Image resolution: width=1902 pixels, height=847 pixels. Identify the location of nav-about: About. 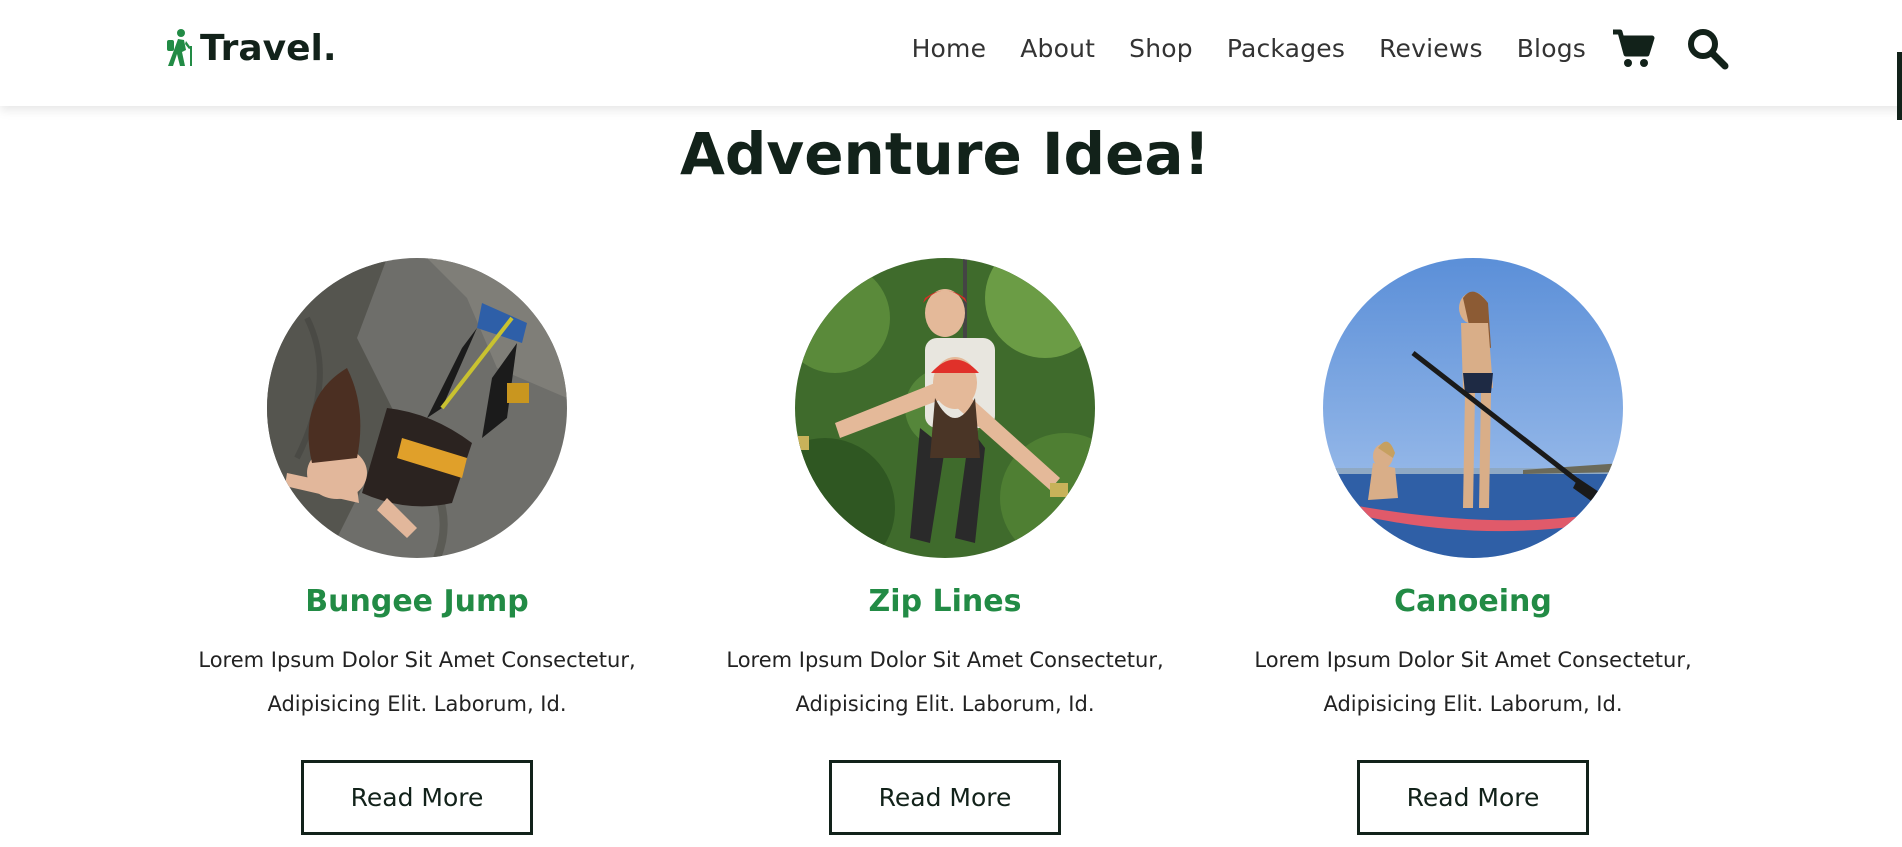
(1057, 48).